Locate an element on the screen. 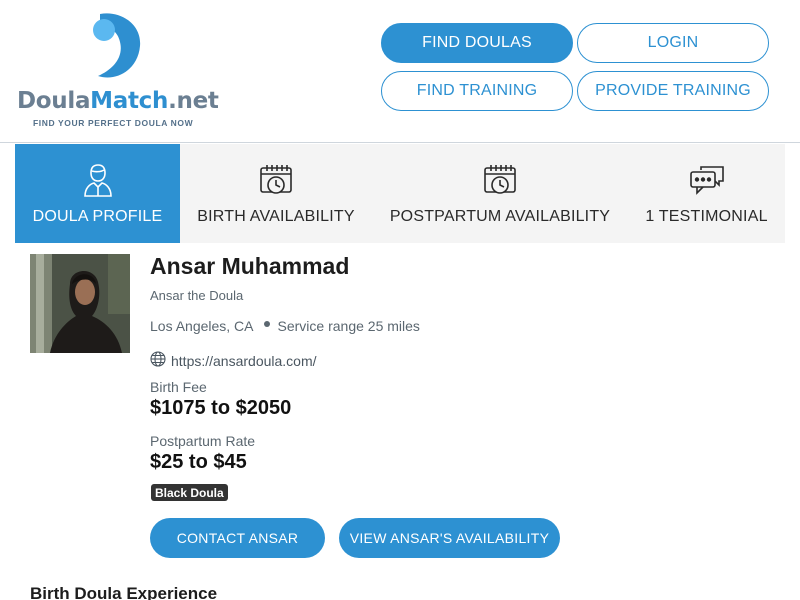 The image size is (800, 600). logo-part-doula: Doula is located at coordinates (54, 101).